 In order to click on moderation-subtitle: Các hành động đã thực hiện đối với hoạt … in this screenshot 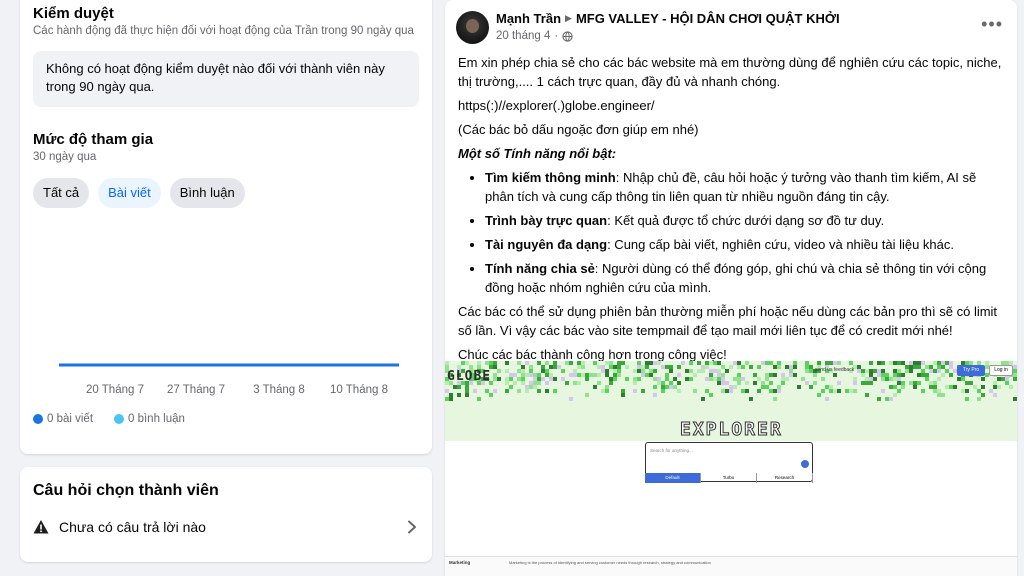, I will do `click(223, 31)`.